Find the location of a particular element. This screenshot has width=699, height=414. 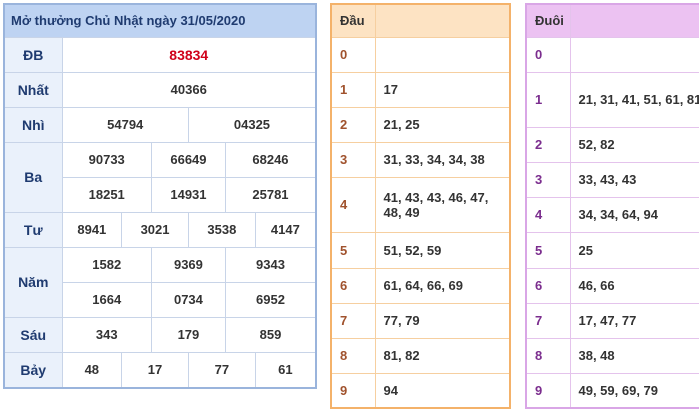

dau-key: 8 is located at coordinates (353, 355).